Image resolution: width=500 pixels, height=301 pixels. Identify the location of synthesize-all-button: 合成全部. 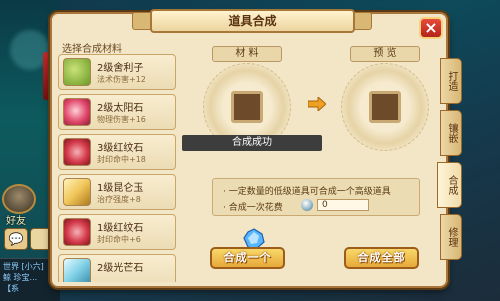
(381, 258).